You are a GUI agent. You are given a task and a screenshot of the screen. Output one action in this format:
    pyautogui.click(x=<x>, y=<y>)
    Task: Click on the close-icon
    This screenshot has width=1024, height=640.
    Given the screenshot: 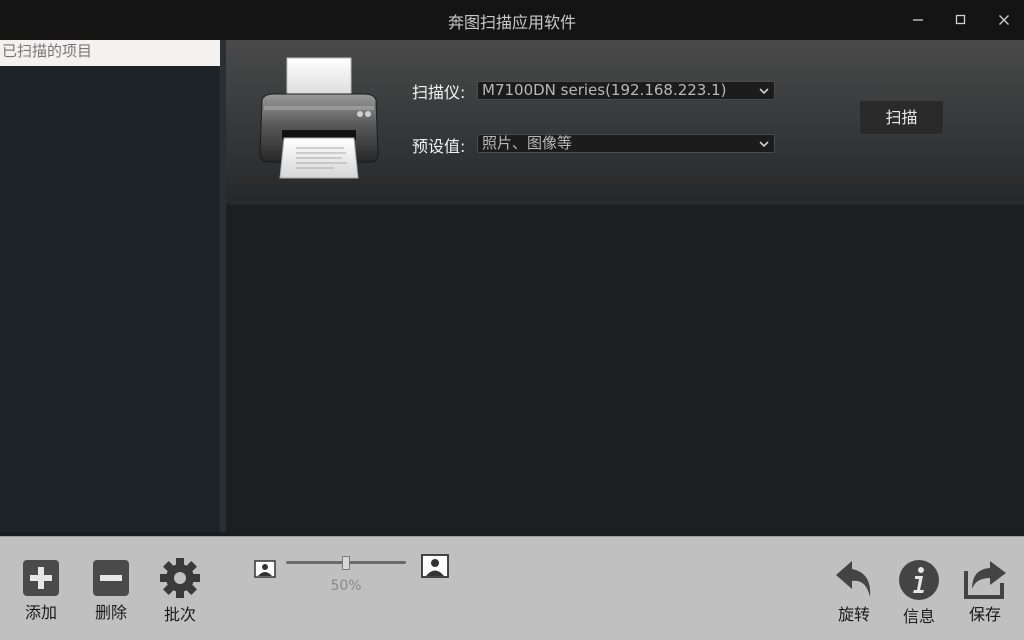 What is the action you would take?
    pyautogui.click(x=1004, y=20)
    